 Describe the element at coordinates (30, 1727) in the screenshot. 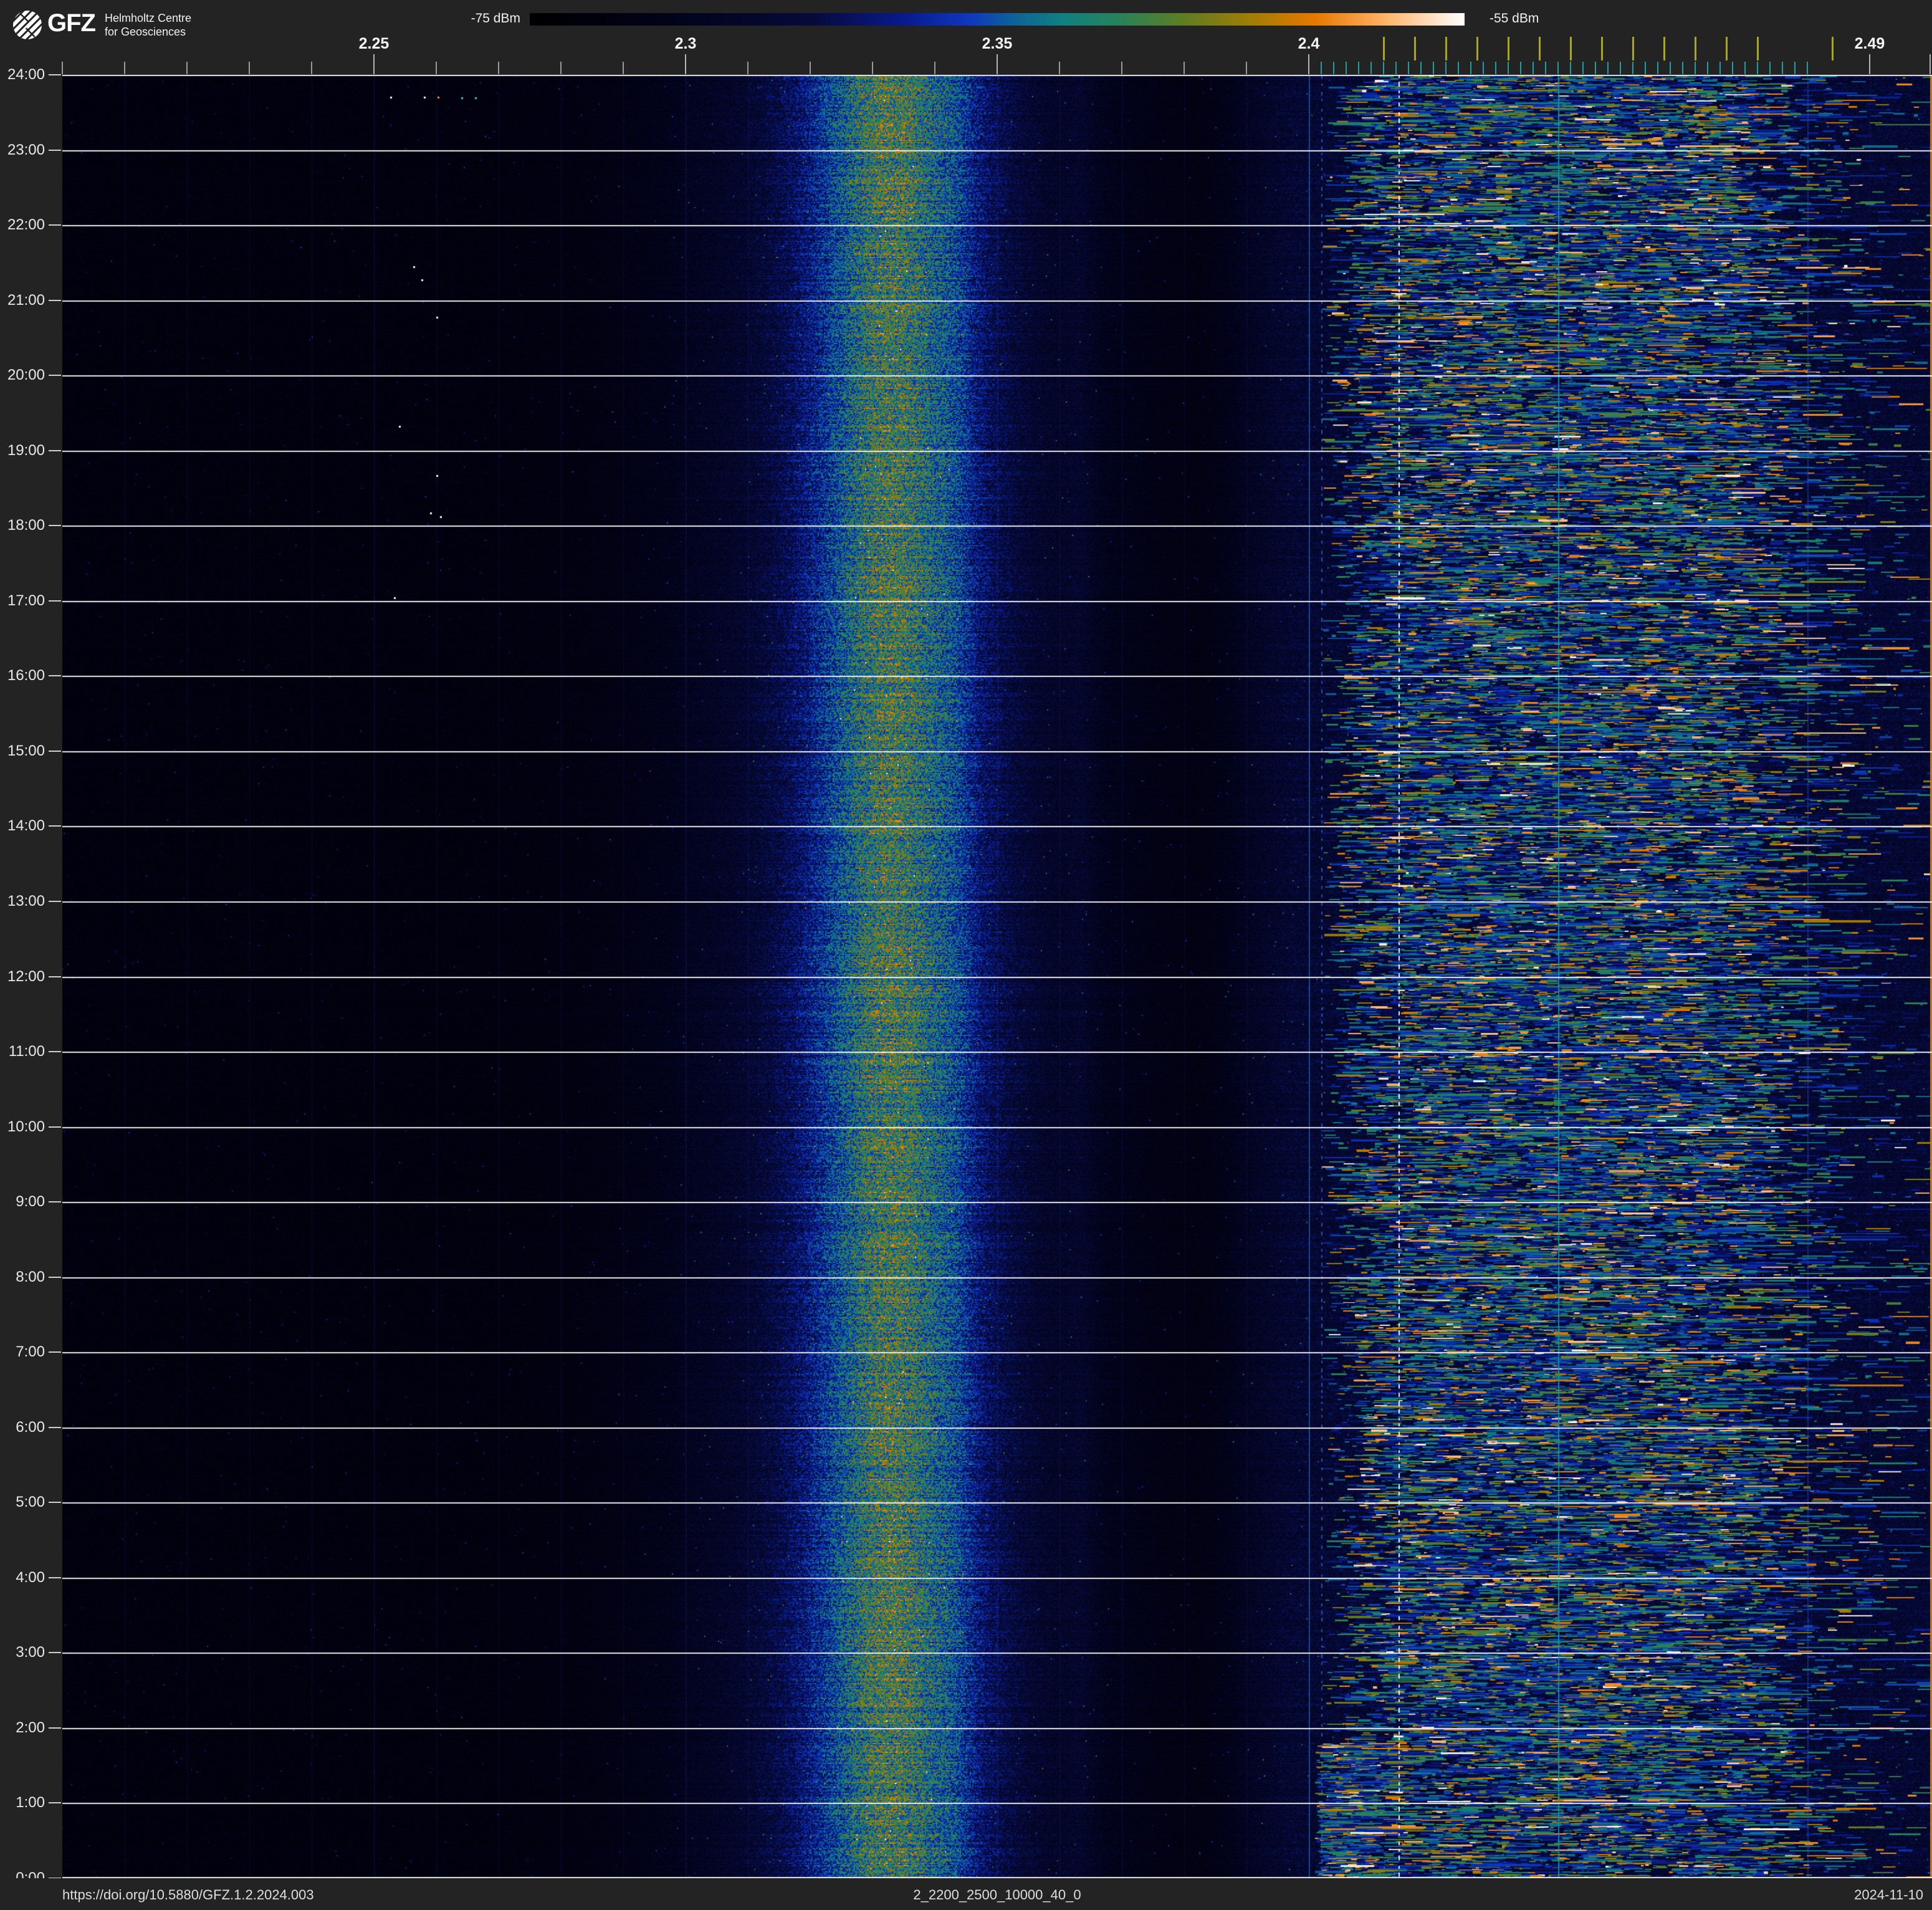

I see `hour-label: 2:00` at that location.